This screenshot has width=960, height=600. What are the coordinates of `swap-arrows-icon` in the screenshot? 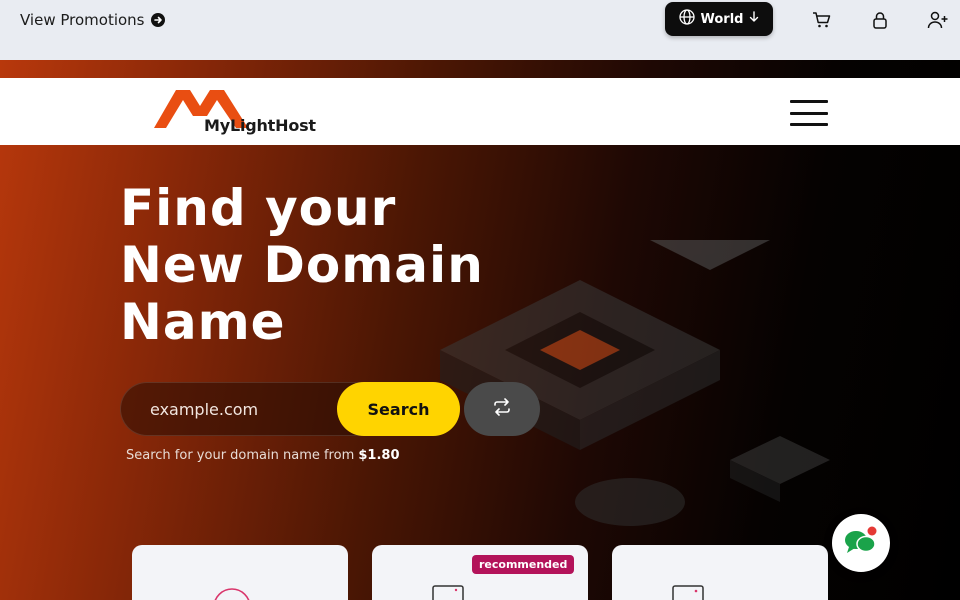 It's located at (502, 409).